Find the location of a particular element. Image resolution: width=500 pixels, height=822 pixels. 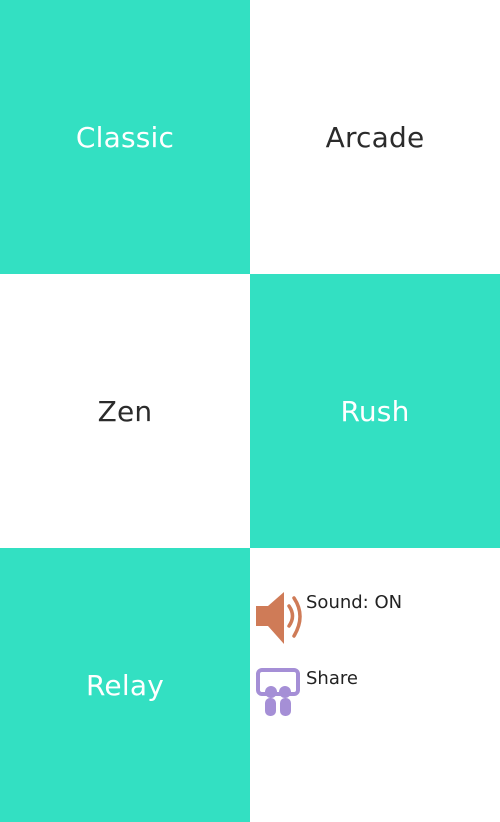

mode-zen-label: Zen is located at coordinates (125, 411).